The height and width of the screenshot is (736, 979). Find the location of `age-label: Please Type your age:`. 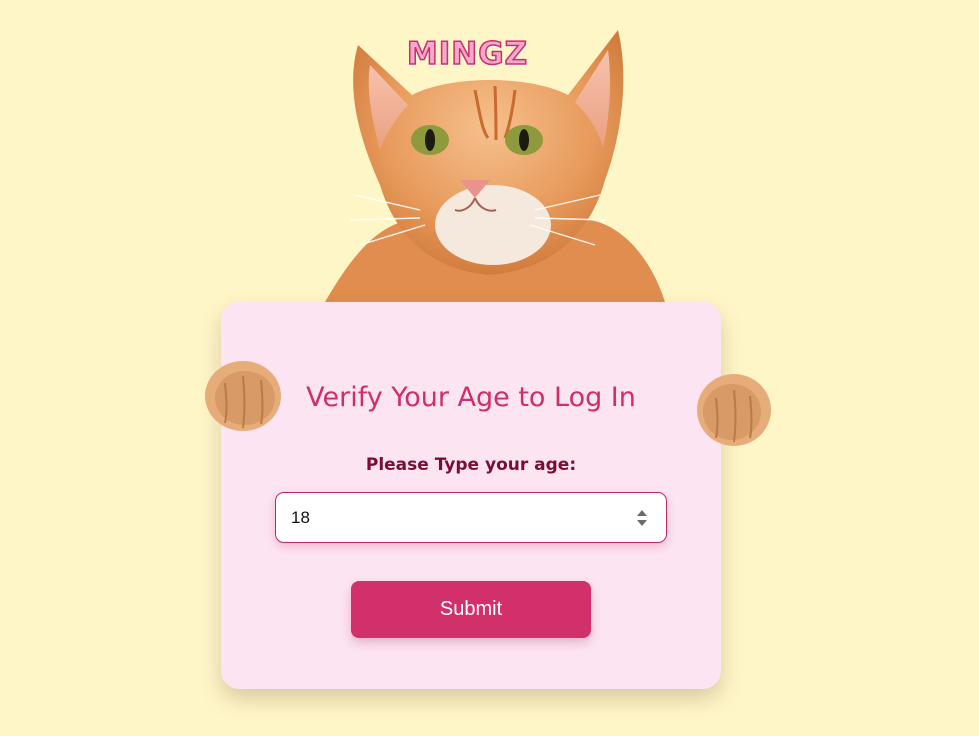

age-label: Please Type your age: is located at coordinates (471, 465).